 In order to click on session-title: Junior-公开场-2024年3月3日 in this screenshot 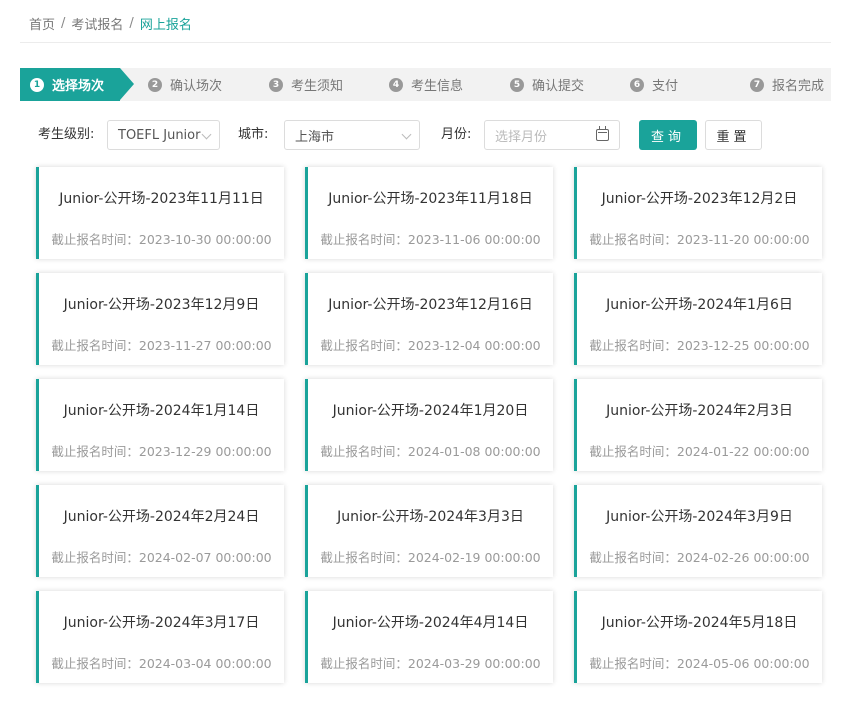, I will do `click(430, 517)`.